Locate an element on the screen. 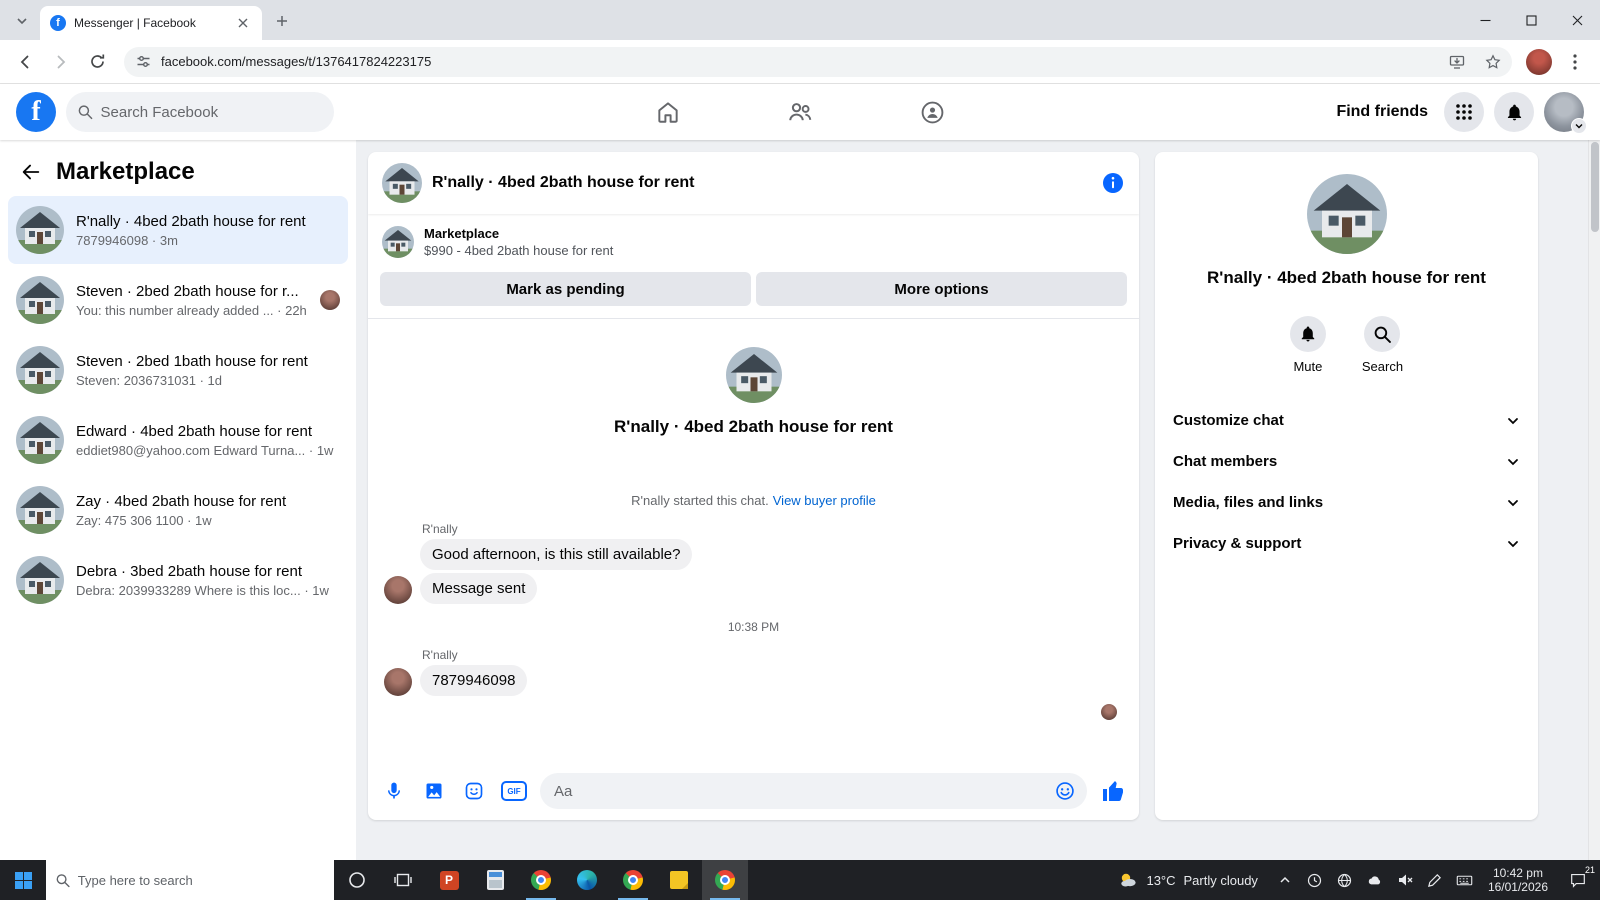  apps-menu-button is located at coordinates (1464, 112).